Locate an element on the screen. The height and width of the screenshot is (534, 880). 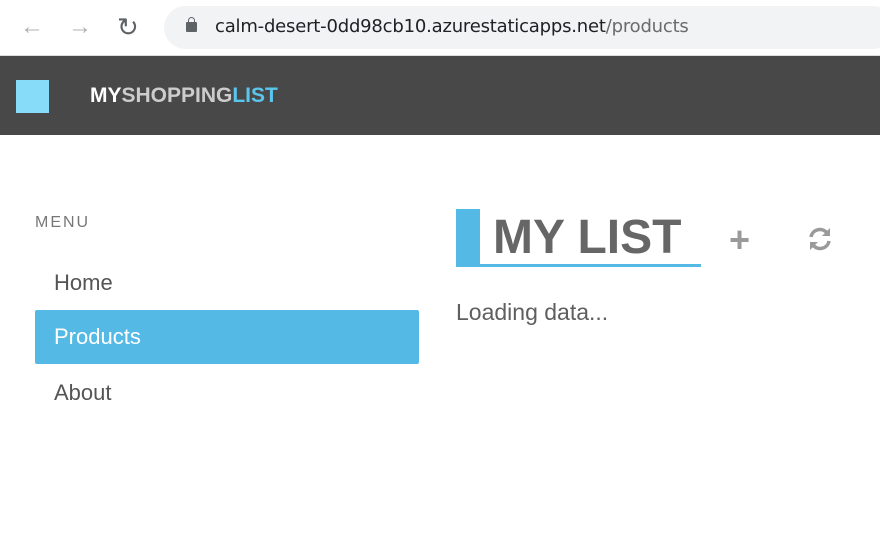
refresh-button is located at coordinates (820, 241).